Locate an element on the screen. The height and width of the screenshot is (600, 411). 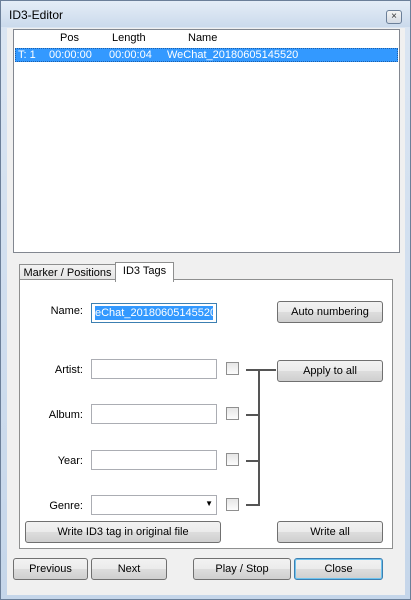
bracket-bottom is located at coordinates (253, 505).